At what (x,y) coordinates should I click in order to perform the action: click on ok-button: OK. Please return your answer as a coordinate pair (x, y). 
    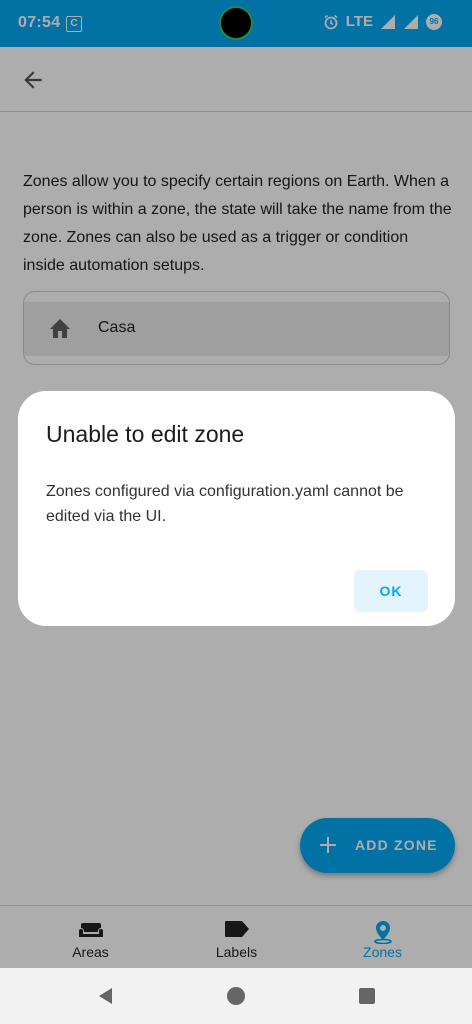
    Looking at the image, I should click on (391, 591).